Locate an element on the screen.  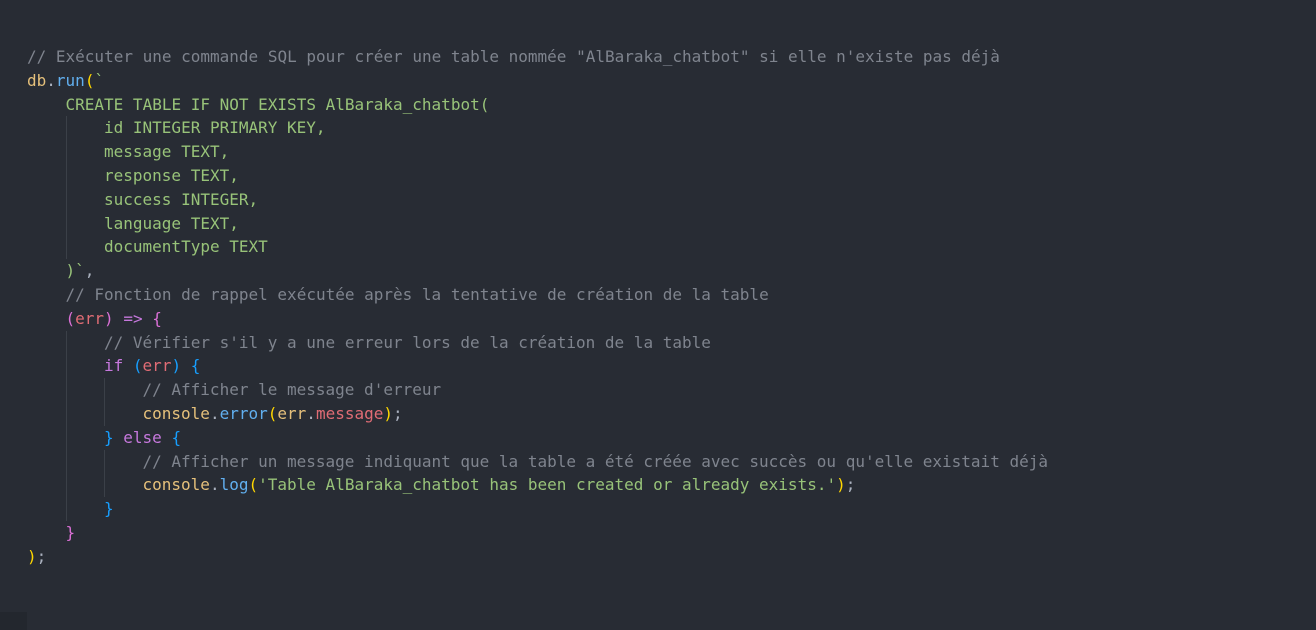
code-line: success INTEGER, is located at coordinates (537, 199).